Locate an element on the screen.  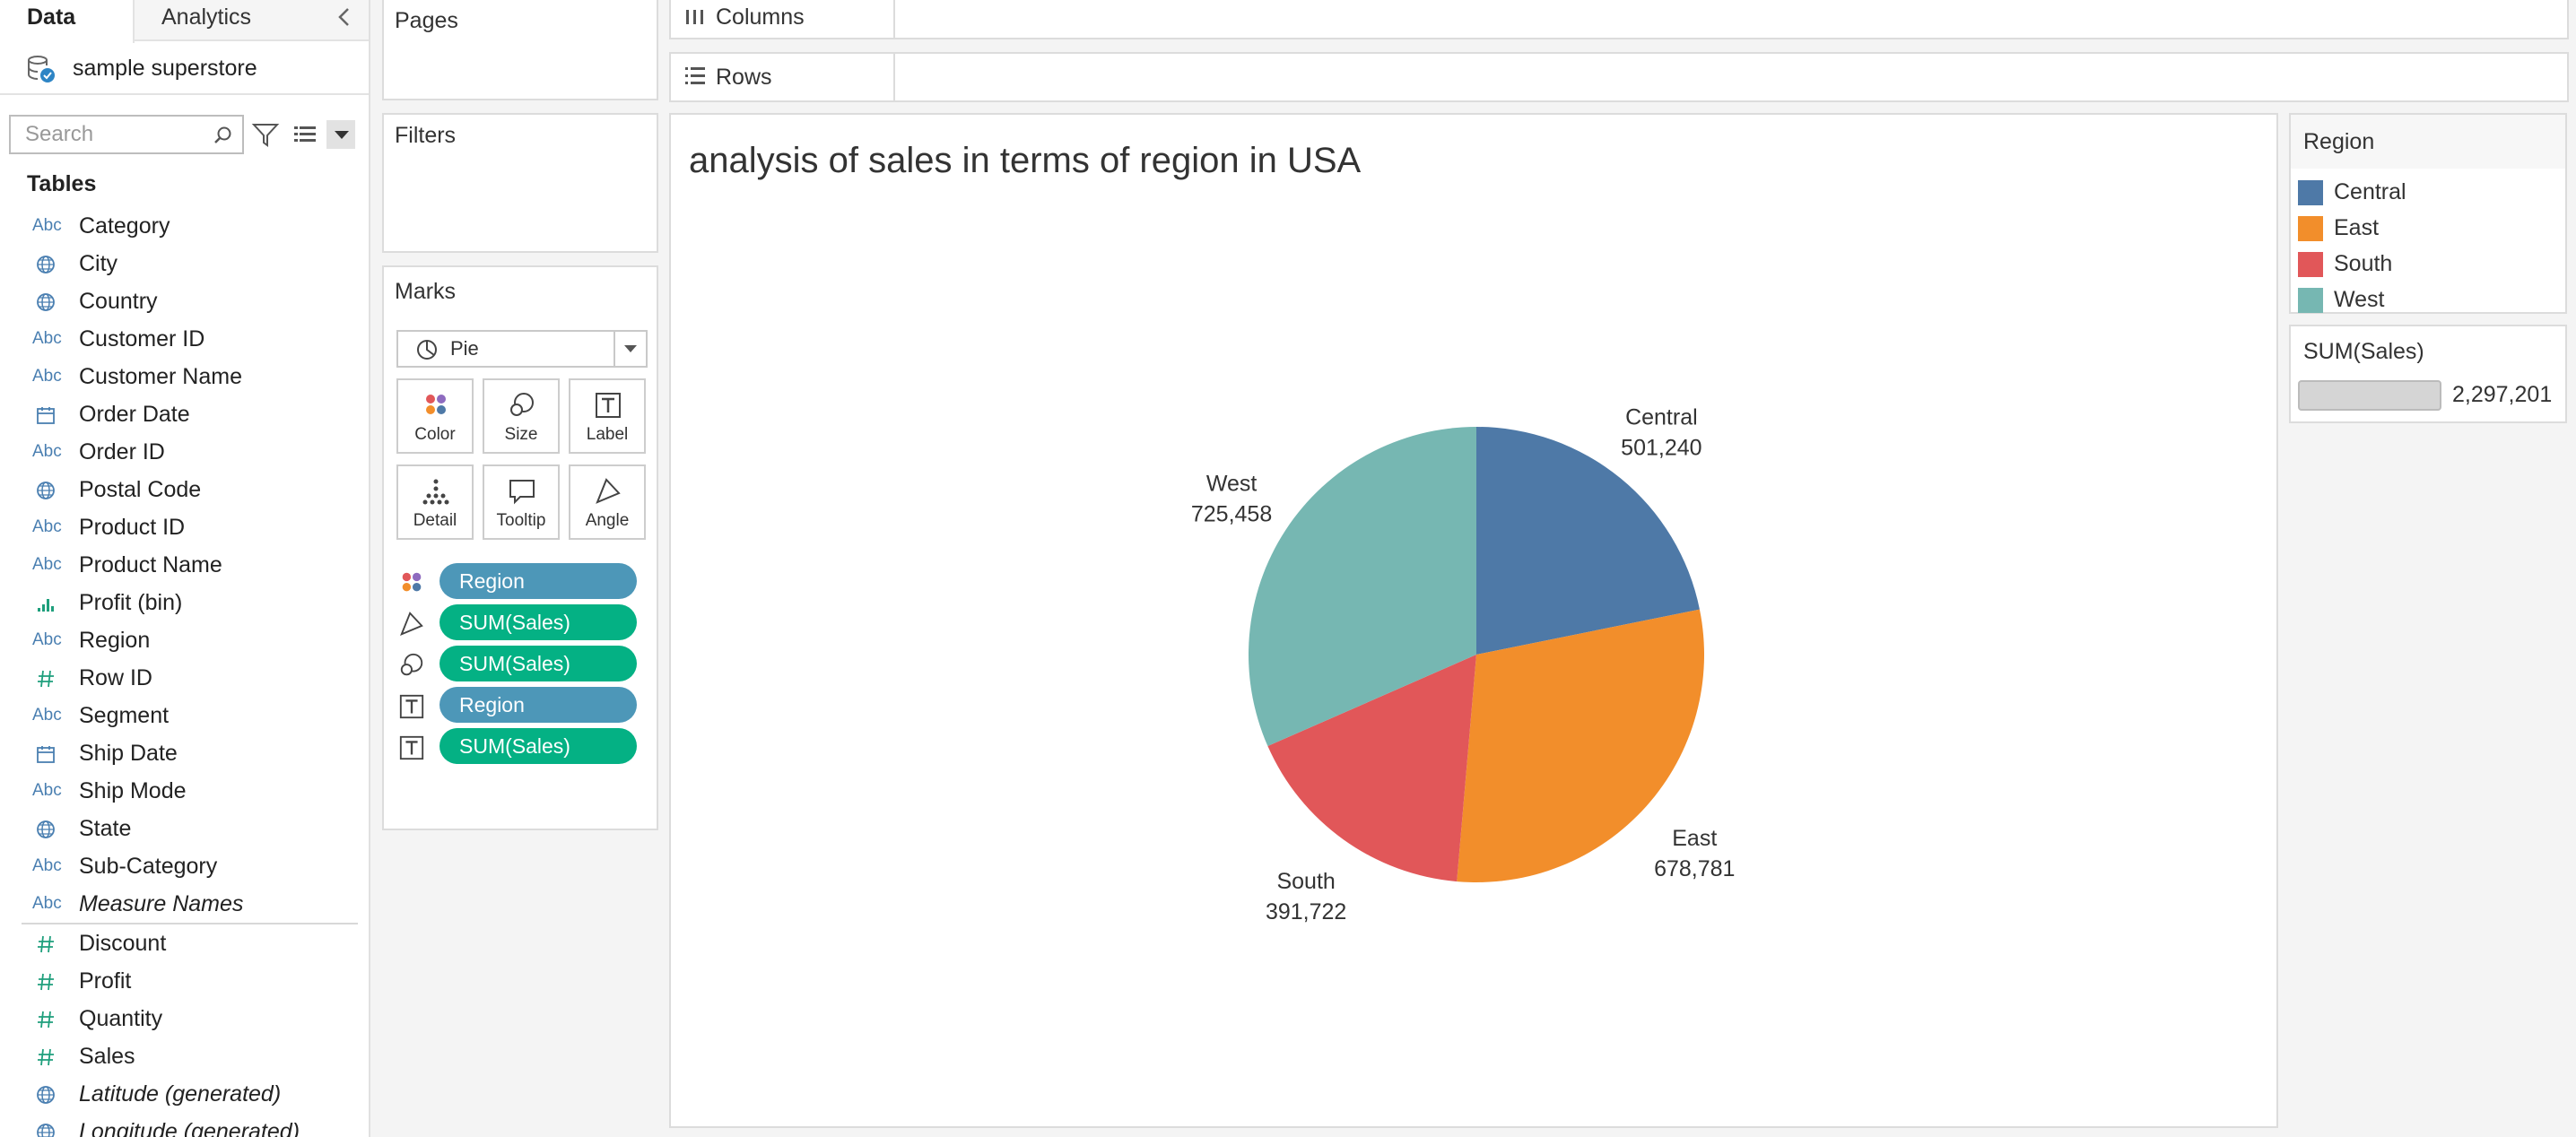
field-segment: Abc Segment is located at coordinates (184, 715).